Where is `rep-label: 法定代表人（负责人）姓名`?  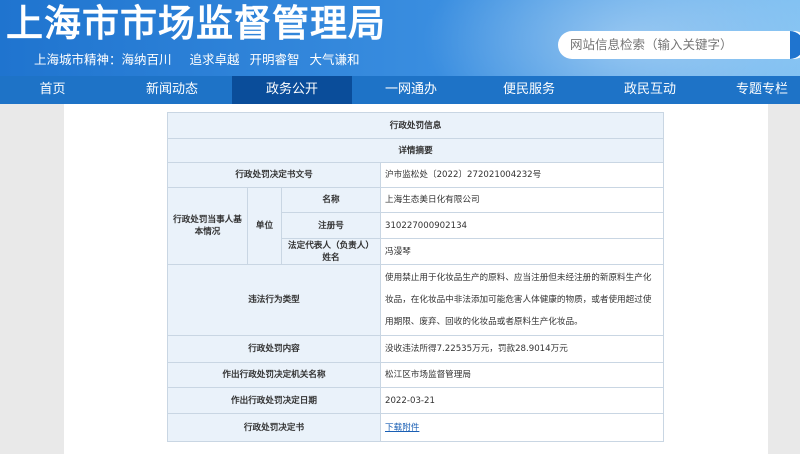 rep-label: 法定代表人（负责人）姓名 is located at coordinates (331, 251).